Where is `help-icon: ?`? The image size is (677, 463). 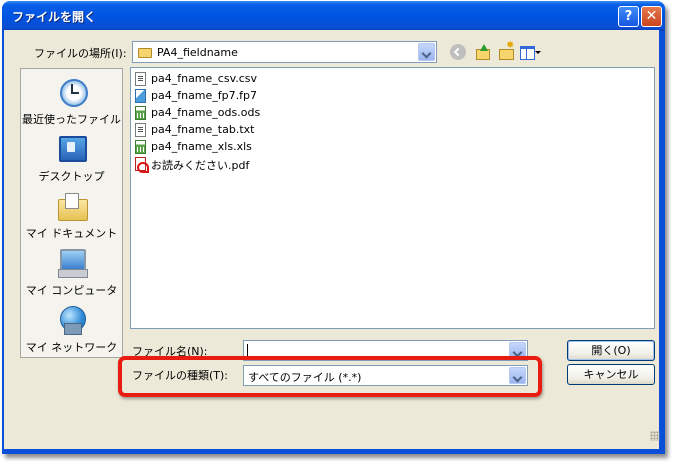 help-icon: ? is located at coordinates (628, 16).